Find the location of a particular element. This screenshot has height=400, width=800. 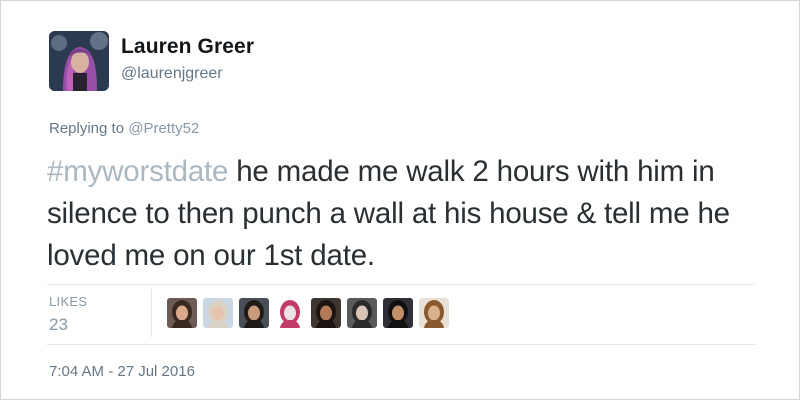

avatar-image is located at coordinates (79, 61).